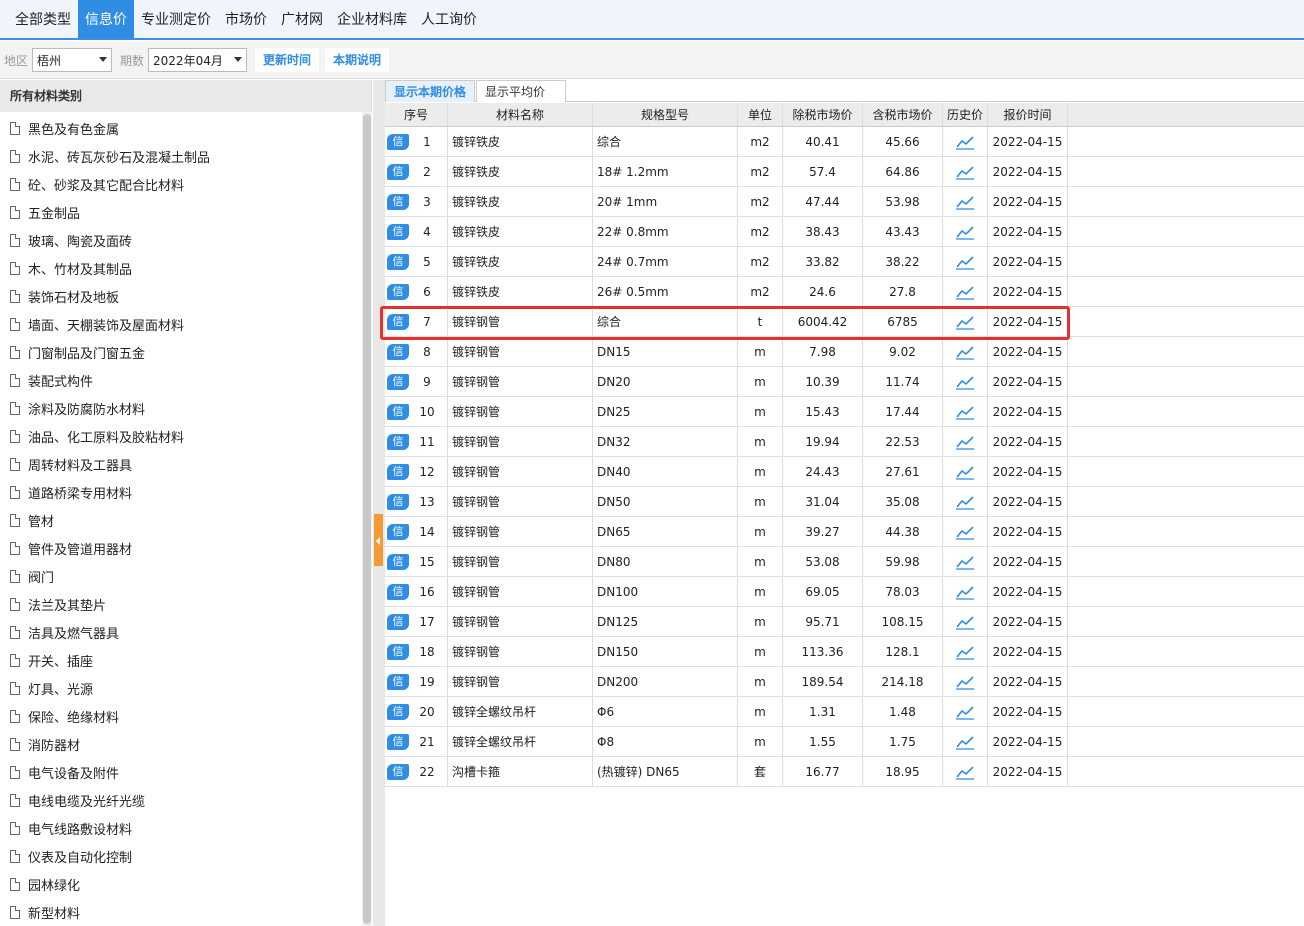  What do you see at coordinates (185, 436) in the screenshot?
I see `sidebar-item: 油品、化工原料及胶粘材料` at bounding box center [185, 436].